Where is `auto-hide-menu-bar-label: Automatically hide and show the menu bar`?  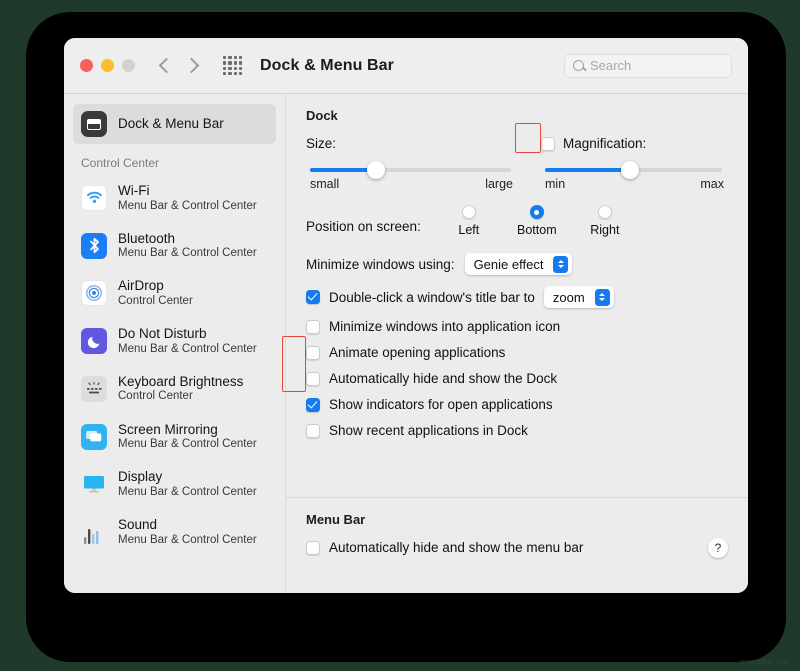 auto-hide-menu-bar-label: Automatically hide and show the menu bar is located at coordinates (456, 547).